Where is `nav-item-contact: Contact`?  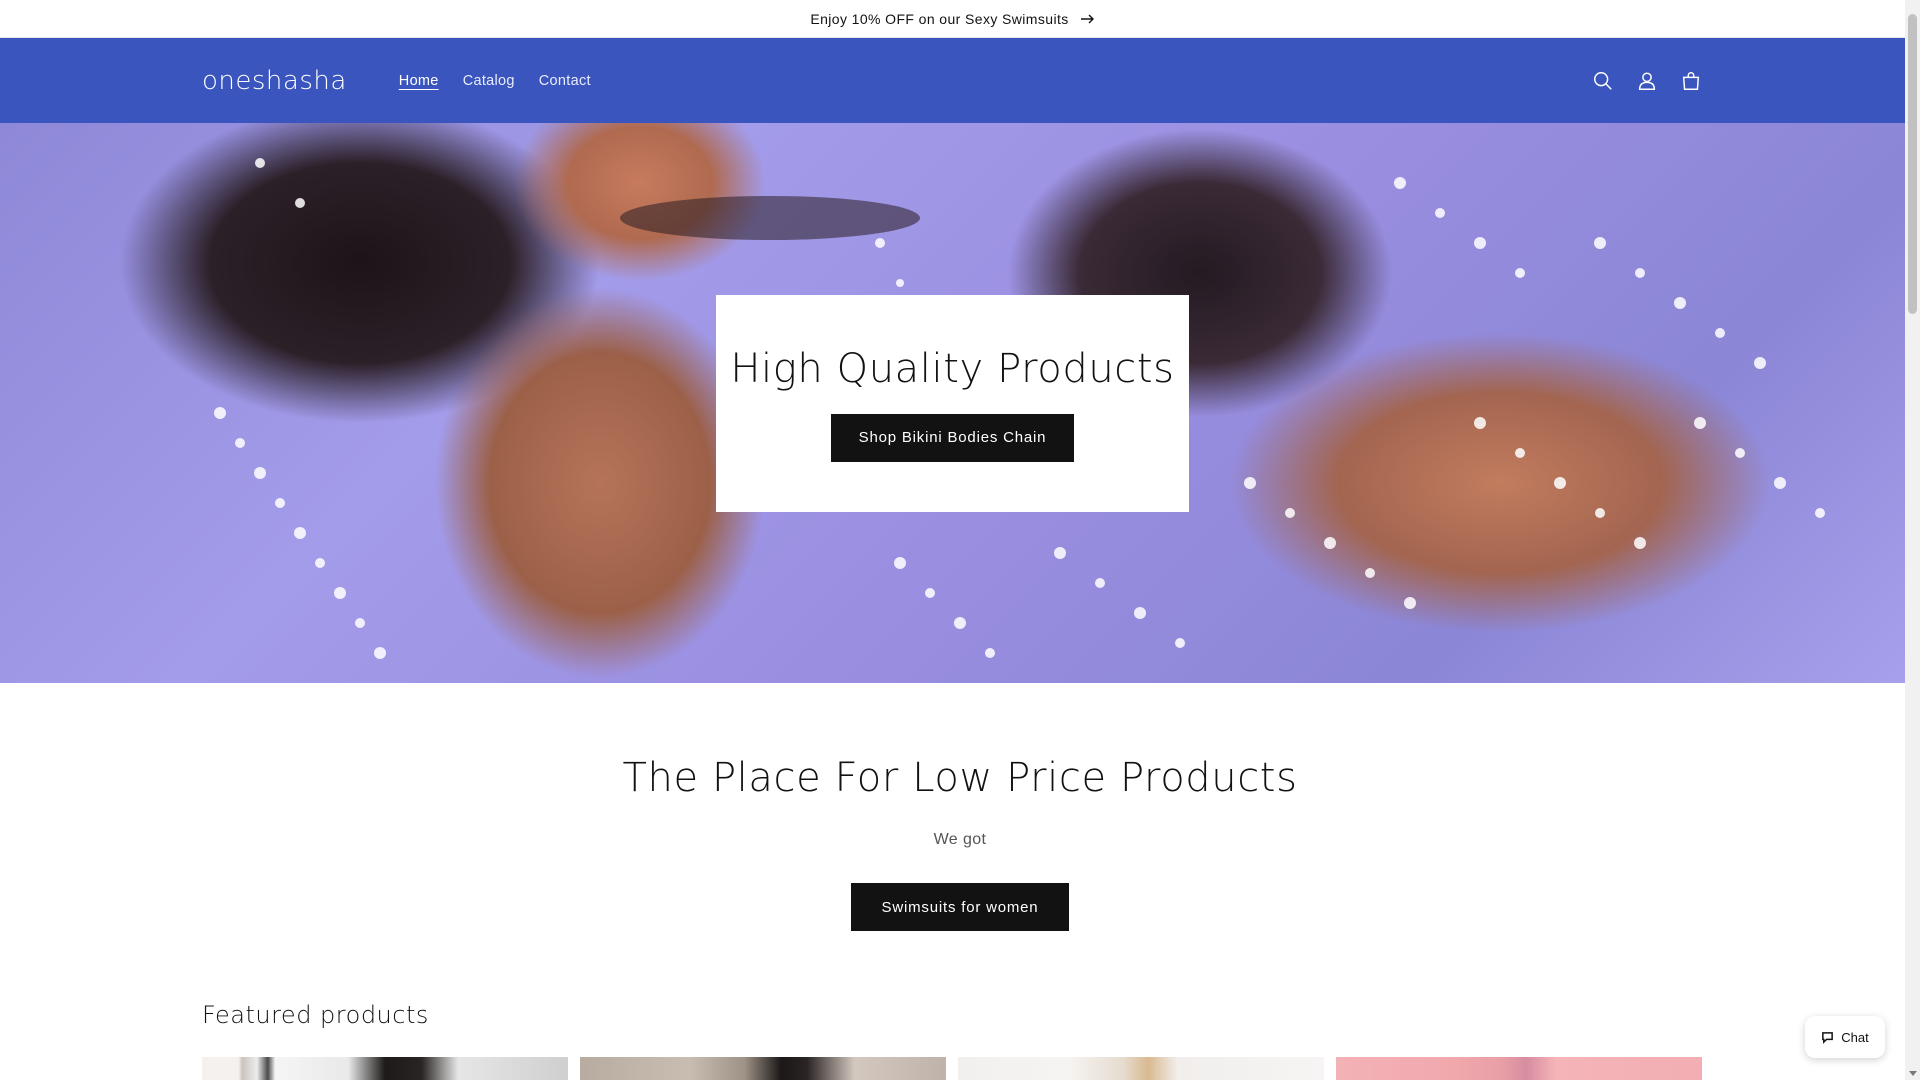
nav-item-contact: Contact is located at coordinates (565, 81).